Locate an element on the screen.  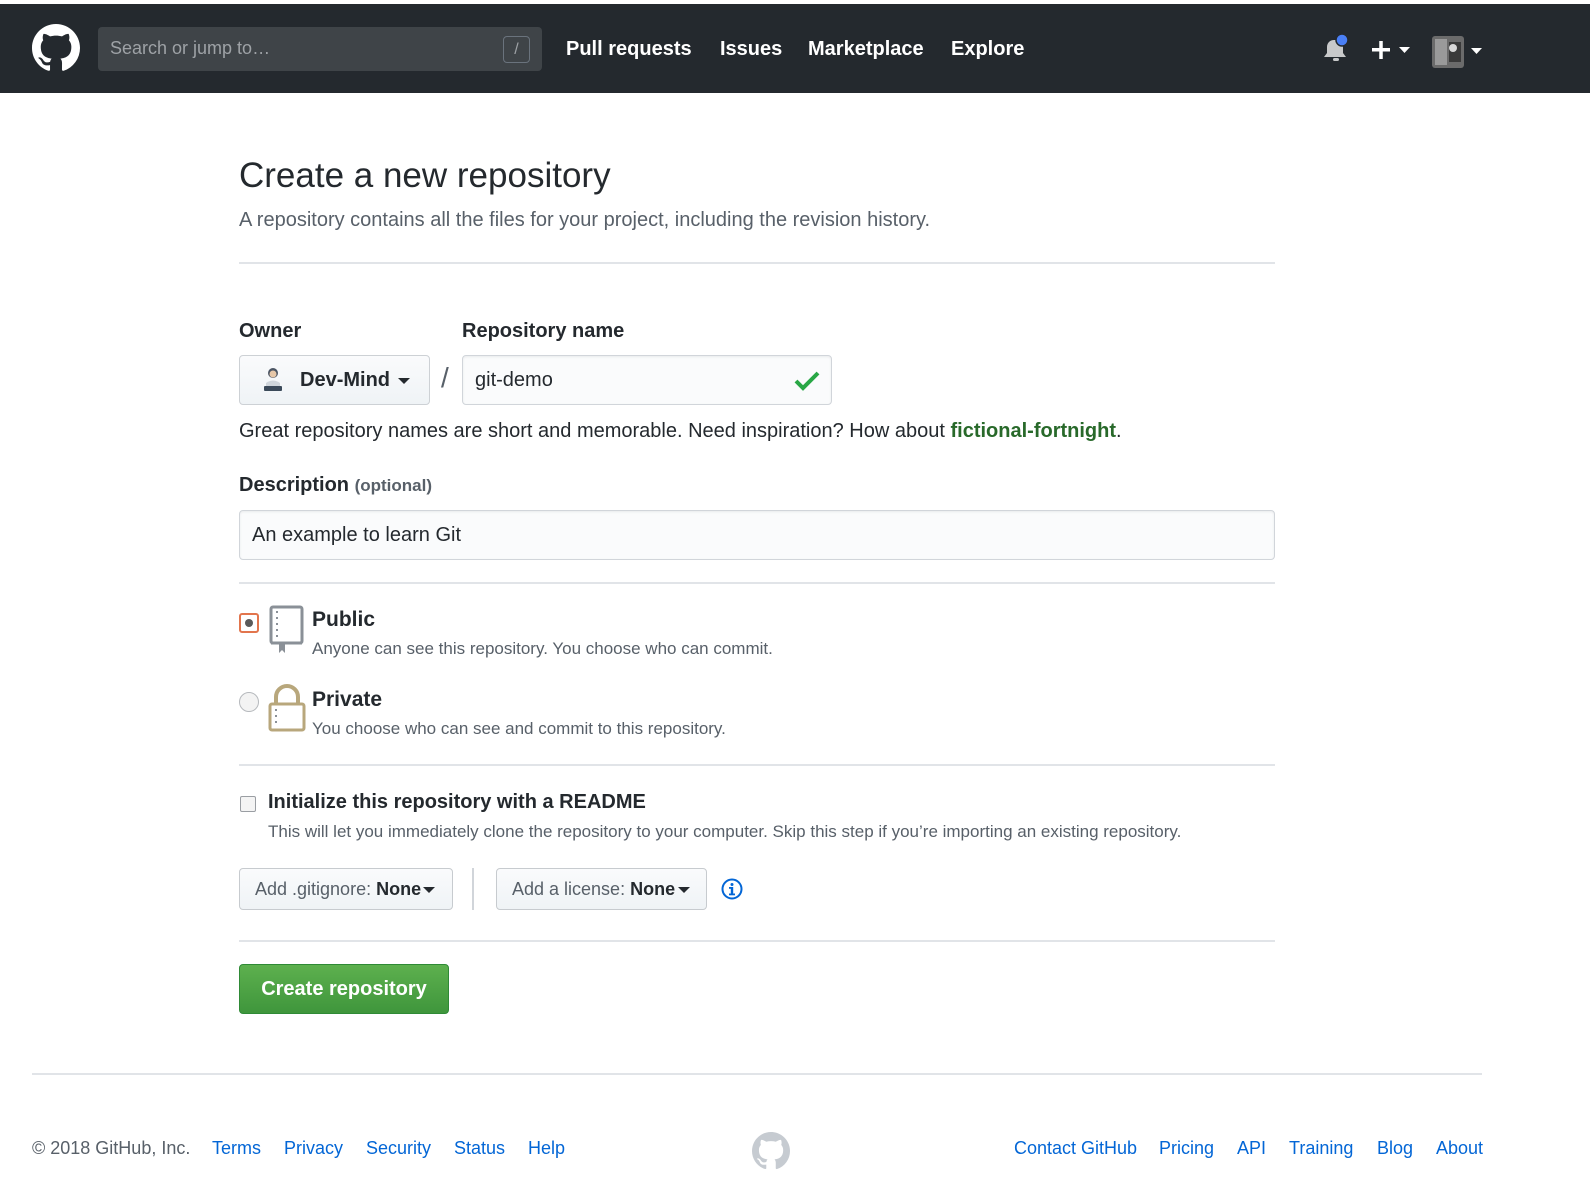
footer-link-status: Status is located at coordinates (479, 1148).